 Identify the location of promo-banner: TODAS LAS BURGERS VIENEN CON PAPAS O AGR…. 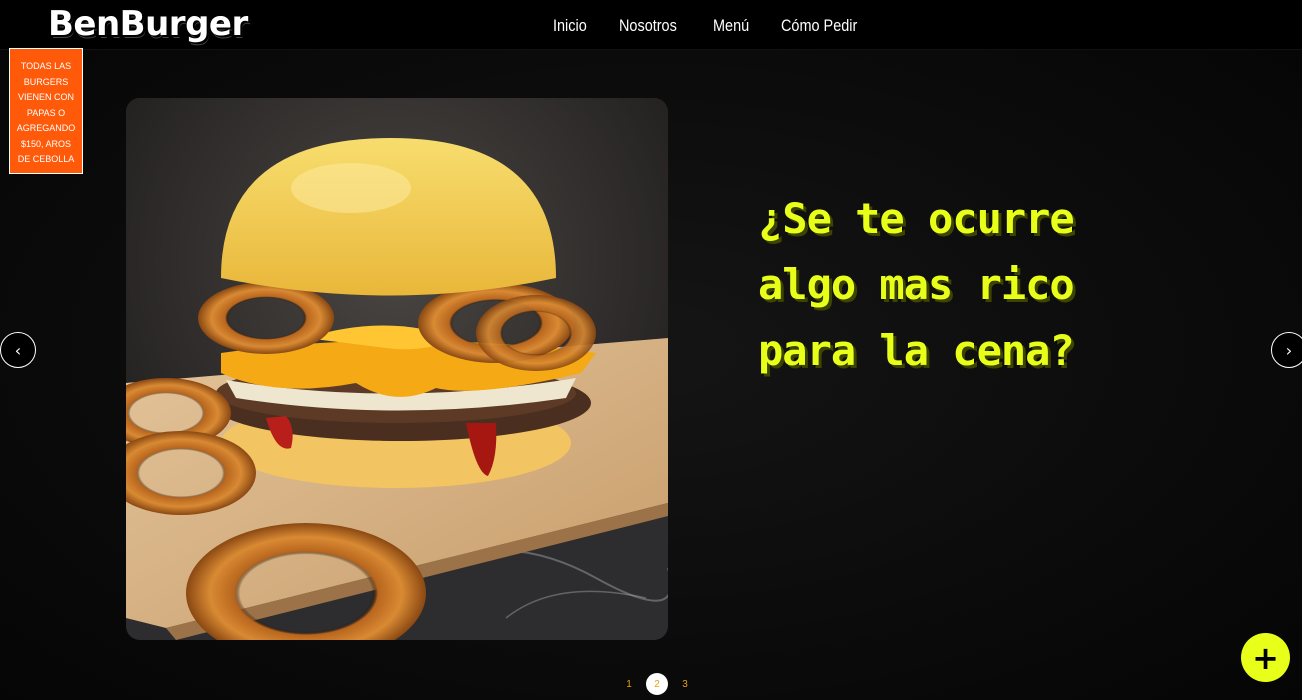
(46, 111).